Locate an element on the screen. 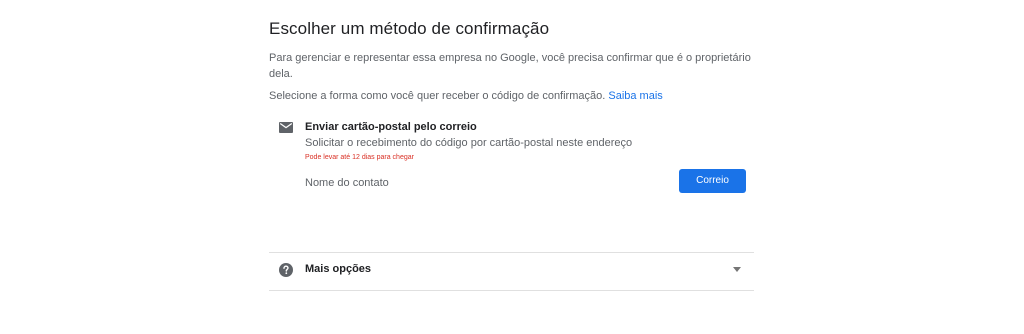 This screenshot has height=334, width=1024. more-options-row: Mais opções is located at coordinates (511, 271).